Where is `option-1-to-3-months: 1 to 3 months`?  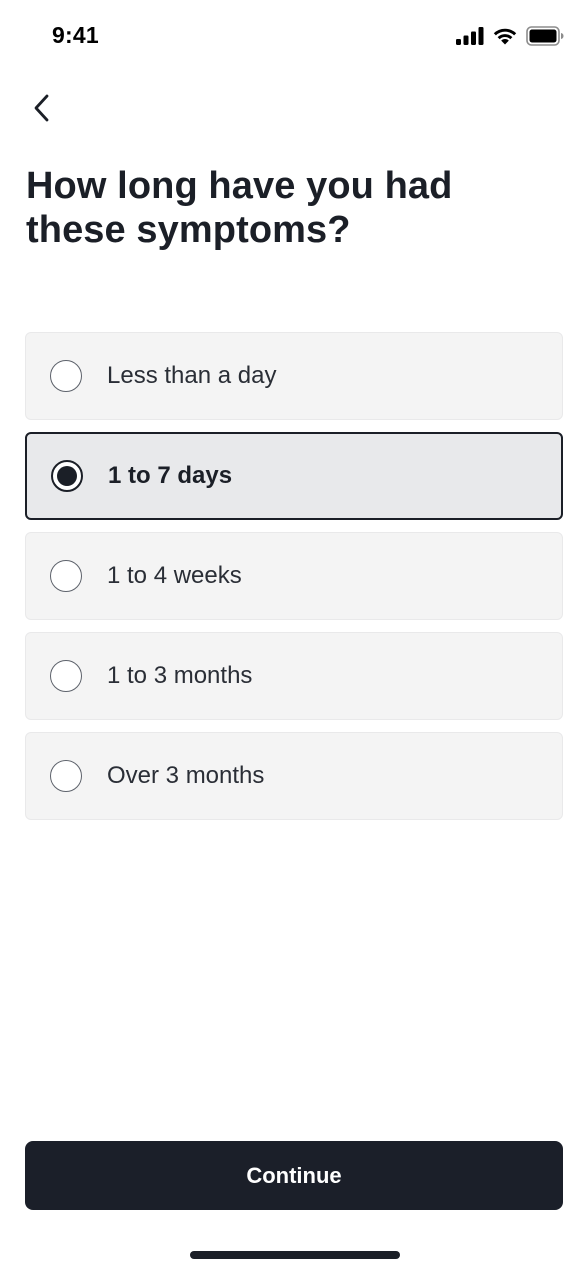
option-1-to-3-months: 1 to 3 months is located at coordinates (294, 676).